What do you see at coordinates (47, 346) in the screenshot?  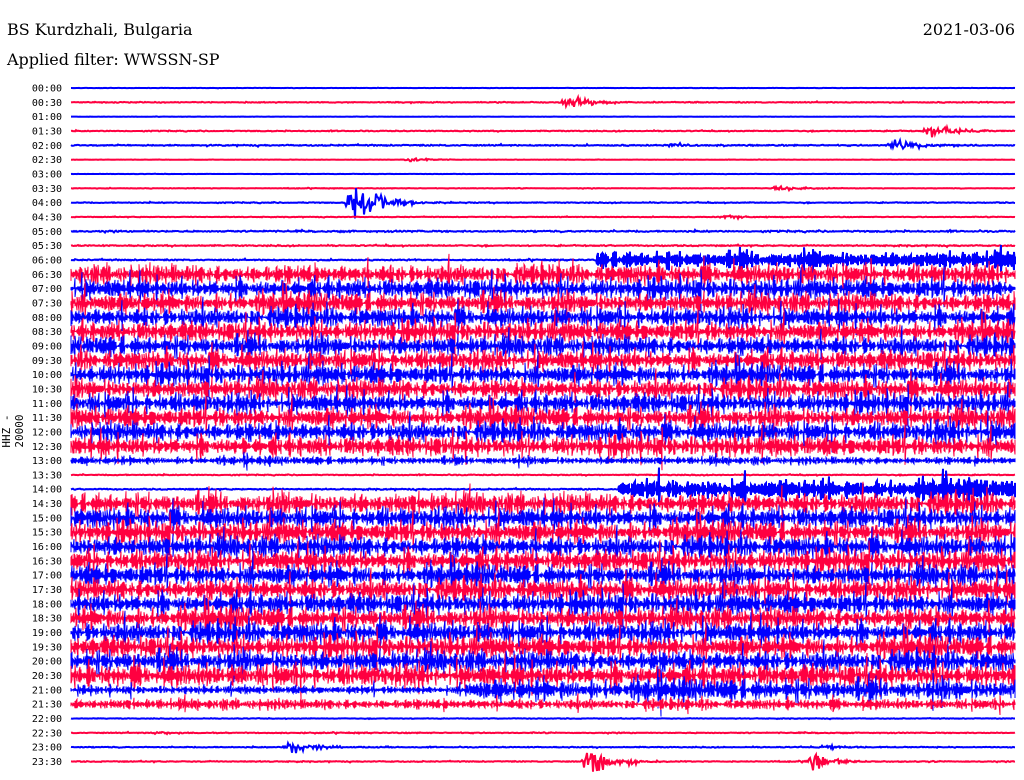 I see `time-label: 09:00` at bounding box center [47, 346].